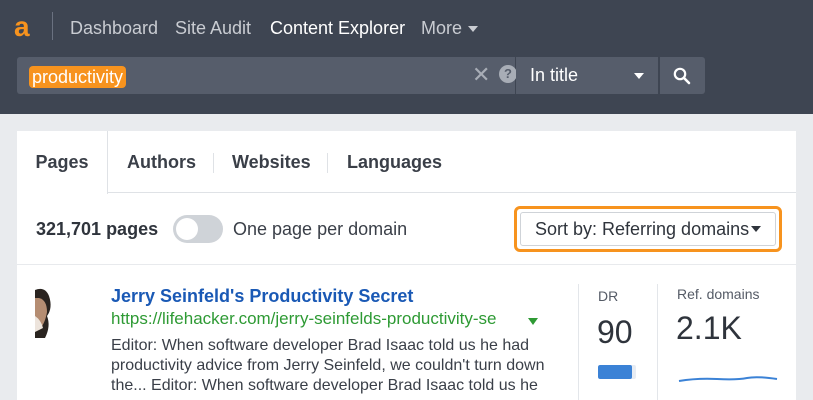  I want to click on nav-more-label: More, so click(442, 28).